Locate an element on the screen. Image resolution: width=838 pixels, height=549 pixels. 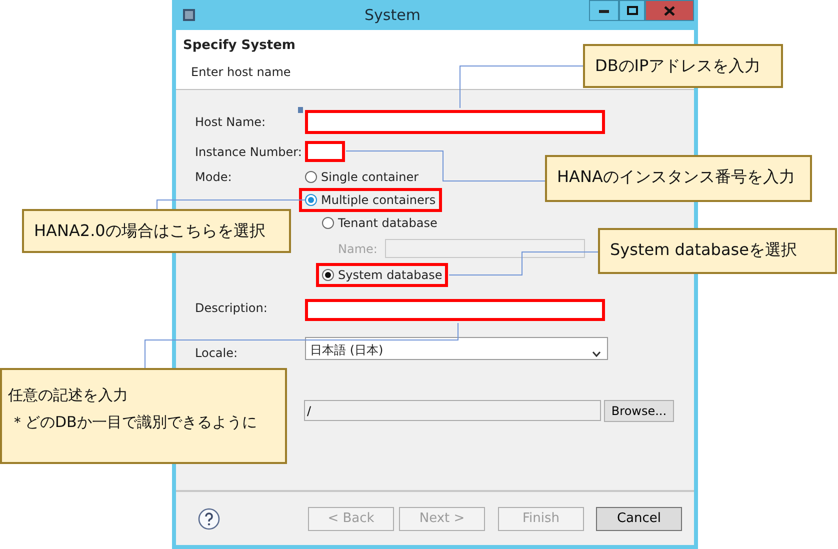
callout-text: ＊どのDBか一目で識別できるように is located at coordinates (133, 422).